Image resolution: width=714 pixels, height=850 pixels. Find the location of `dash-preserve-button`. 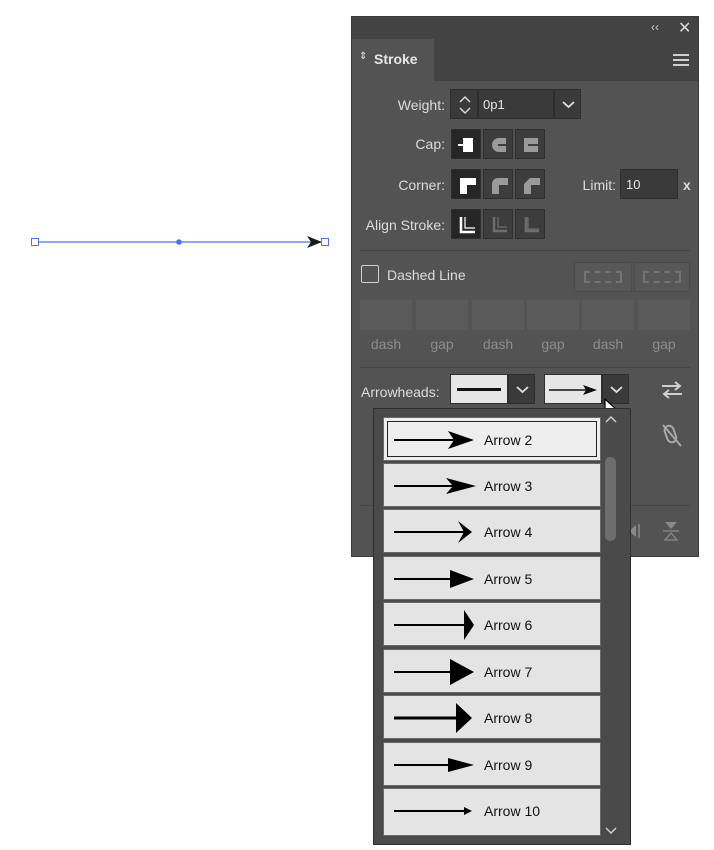

dash-preserve-button is located at coordinates (603, 277).